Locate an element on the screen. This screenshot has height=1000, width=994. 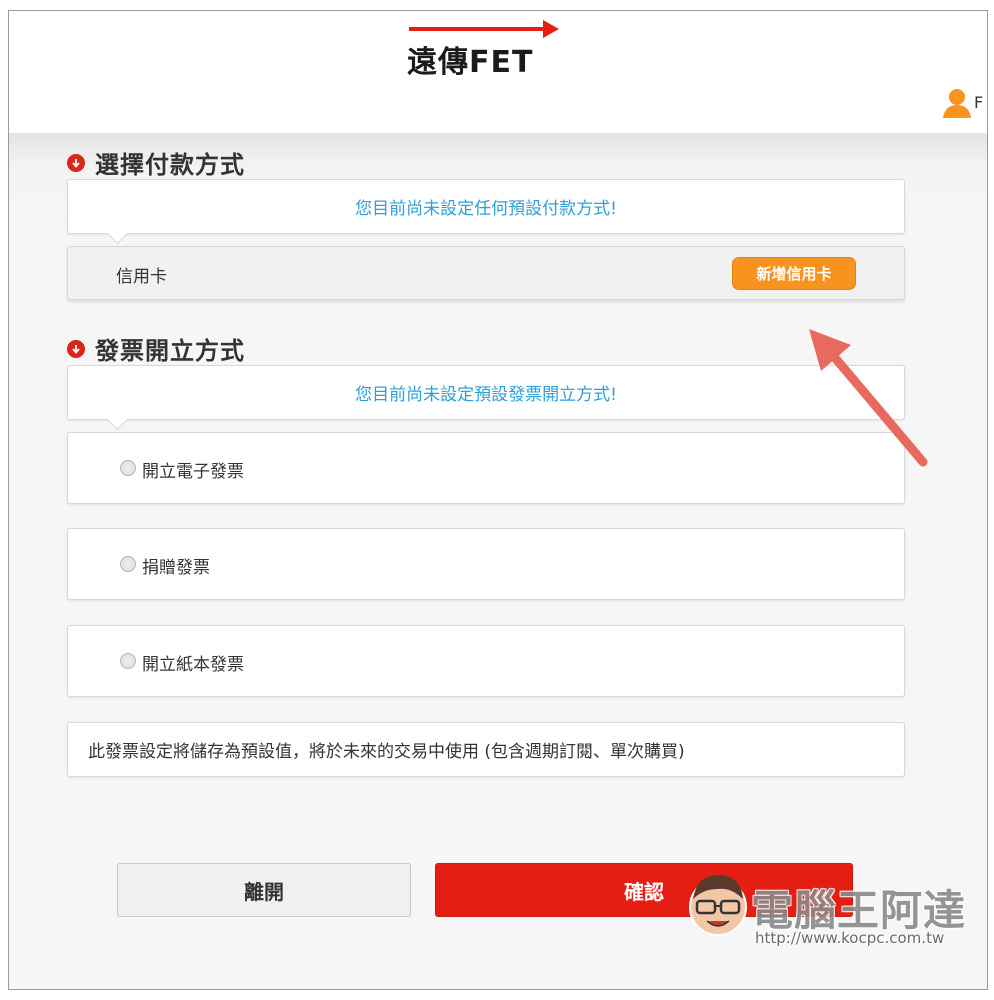
payment-section-title: 選擇付款方式 is located at coordinates (156, 162).